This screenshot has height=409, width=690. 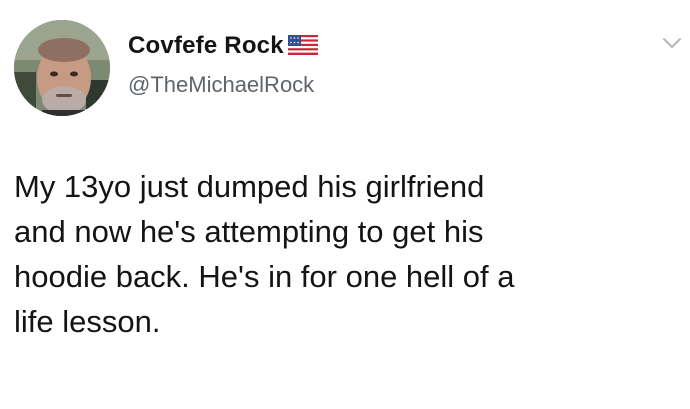 I want to click on chevron-down-icon, so click(x=672, y=43).